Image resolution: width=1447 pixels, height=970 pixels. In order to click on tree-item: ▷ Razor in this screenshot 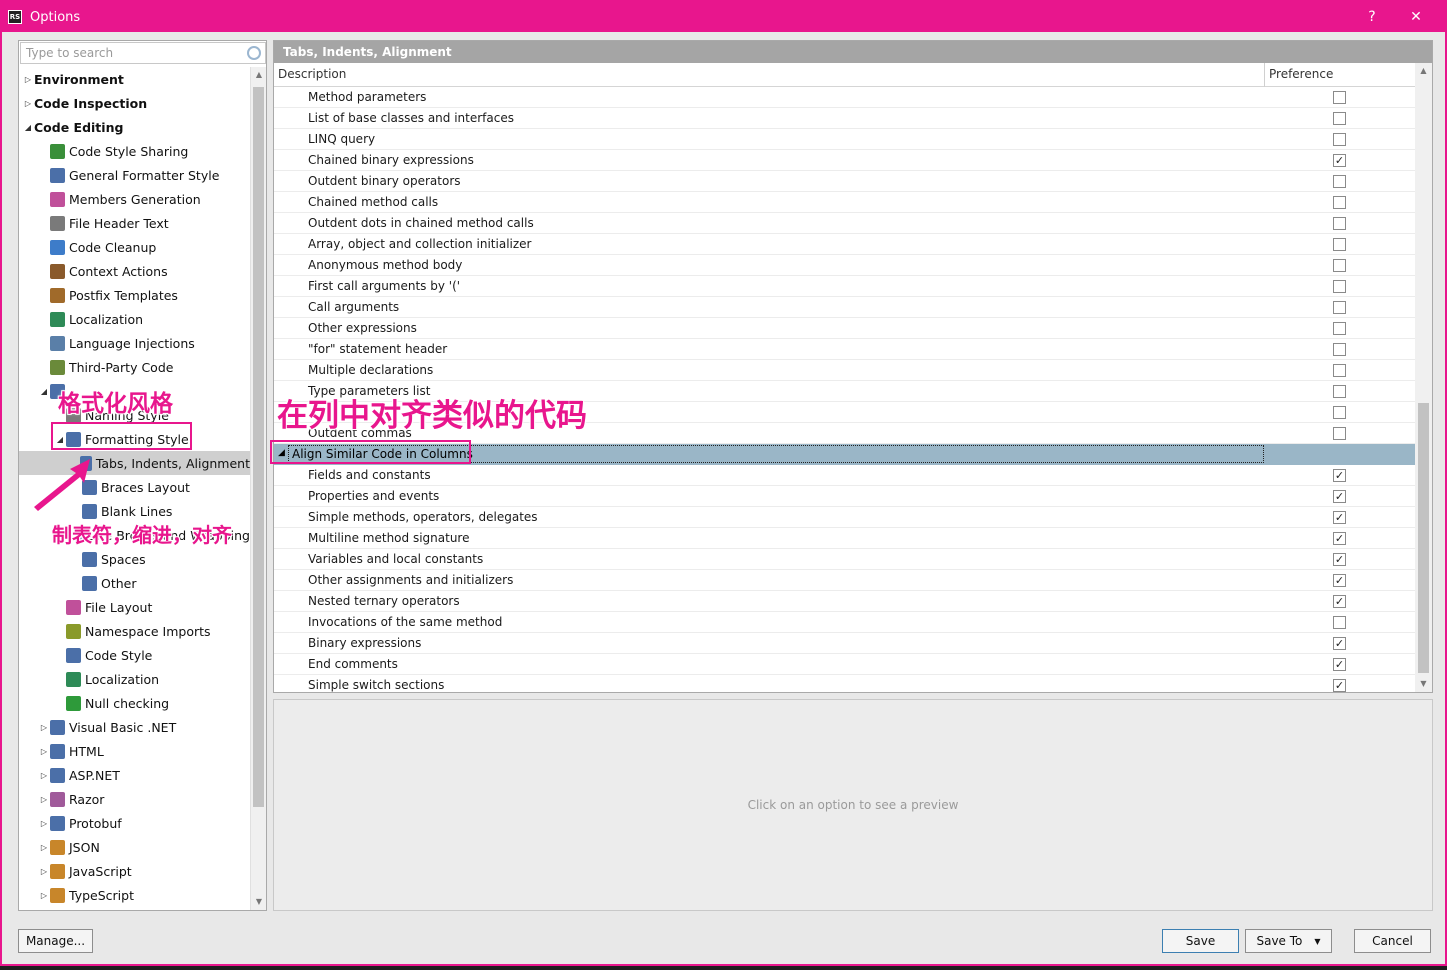, I will do `click(134, 799)`.